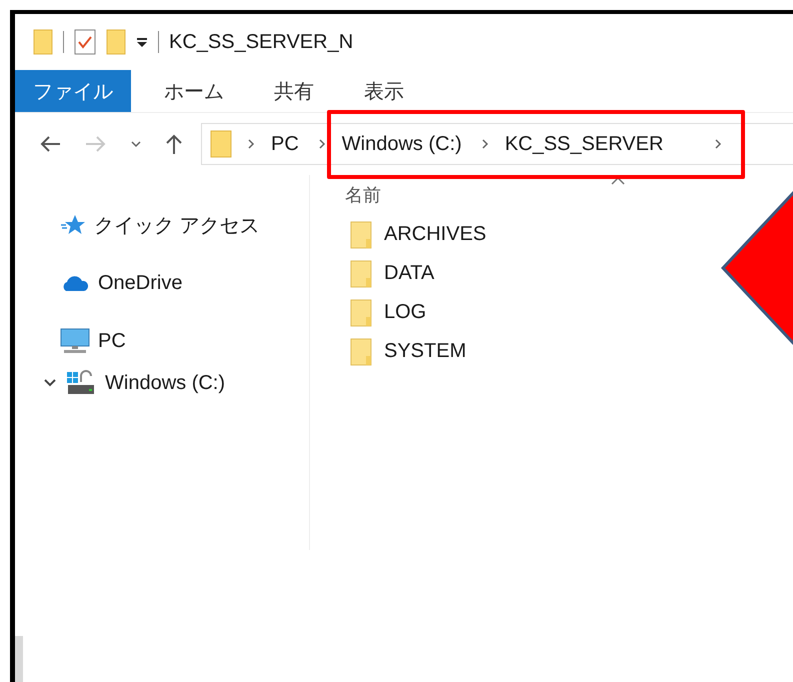 The width and height of the screenshot is (793, 682). I want to click on nav-item: OneDrive, so click(140, 283).